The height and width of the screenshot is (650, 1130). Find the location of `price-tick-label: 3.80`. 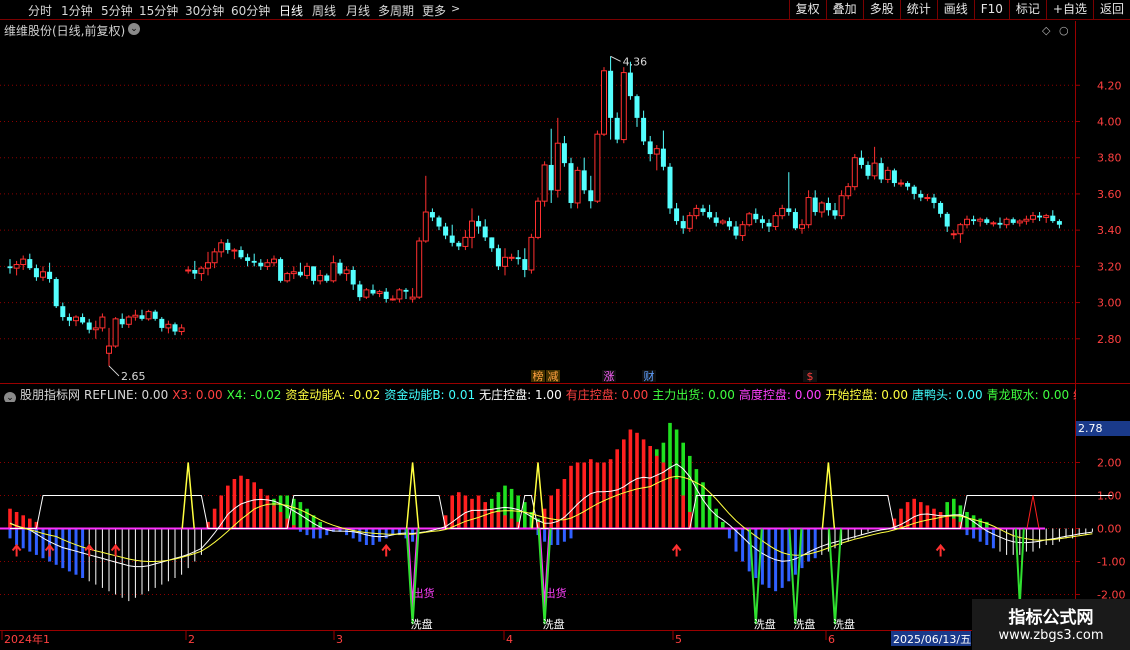

price-tick-label: 3.80 is located at coordinates (1109, 158).